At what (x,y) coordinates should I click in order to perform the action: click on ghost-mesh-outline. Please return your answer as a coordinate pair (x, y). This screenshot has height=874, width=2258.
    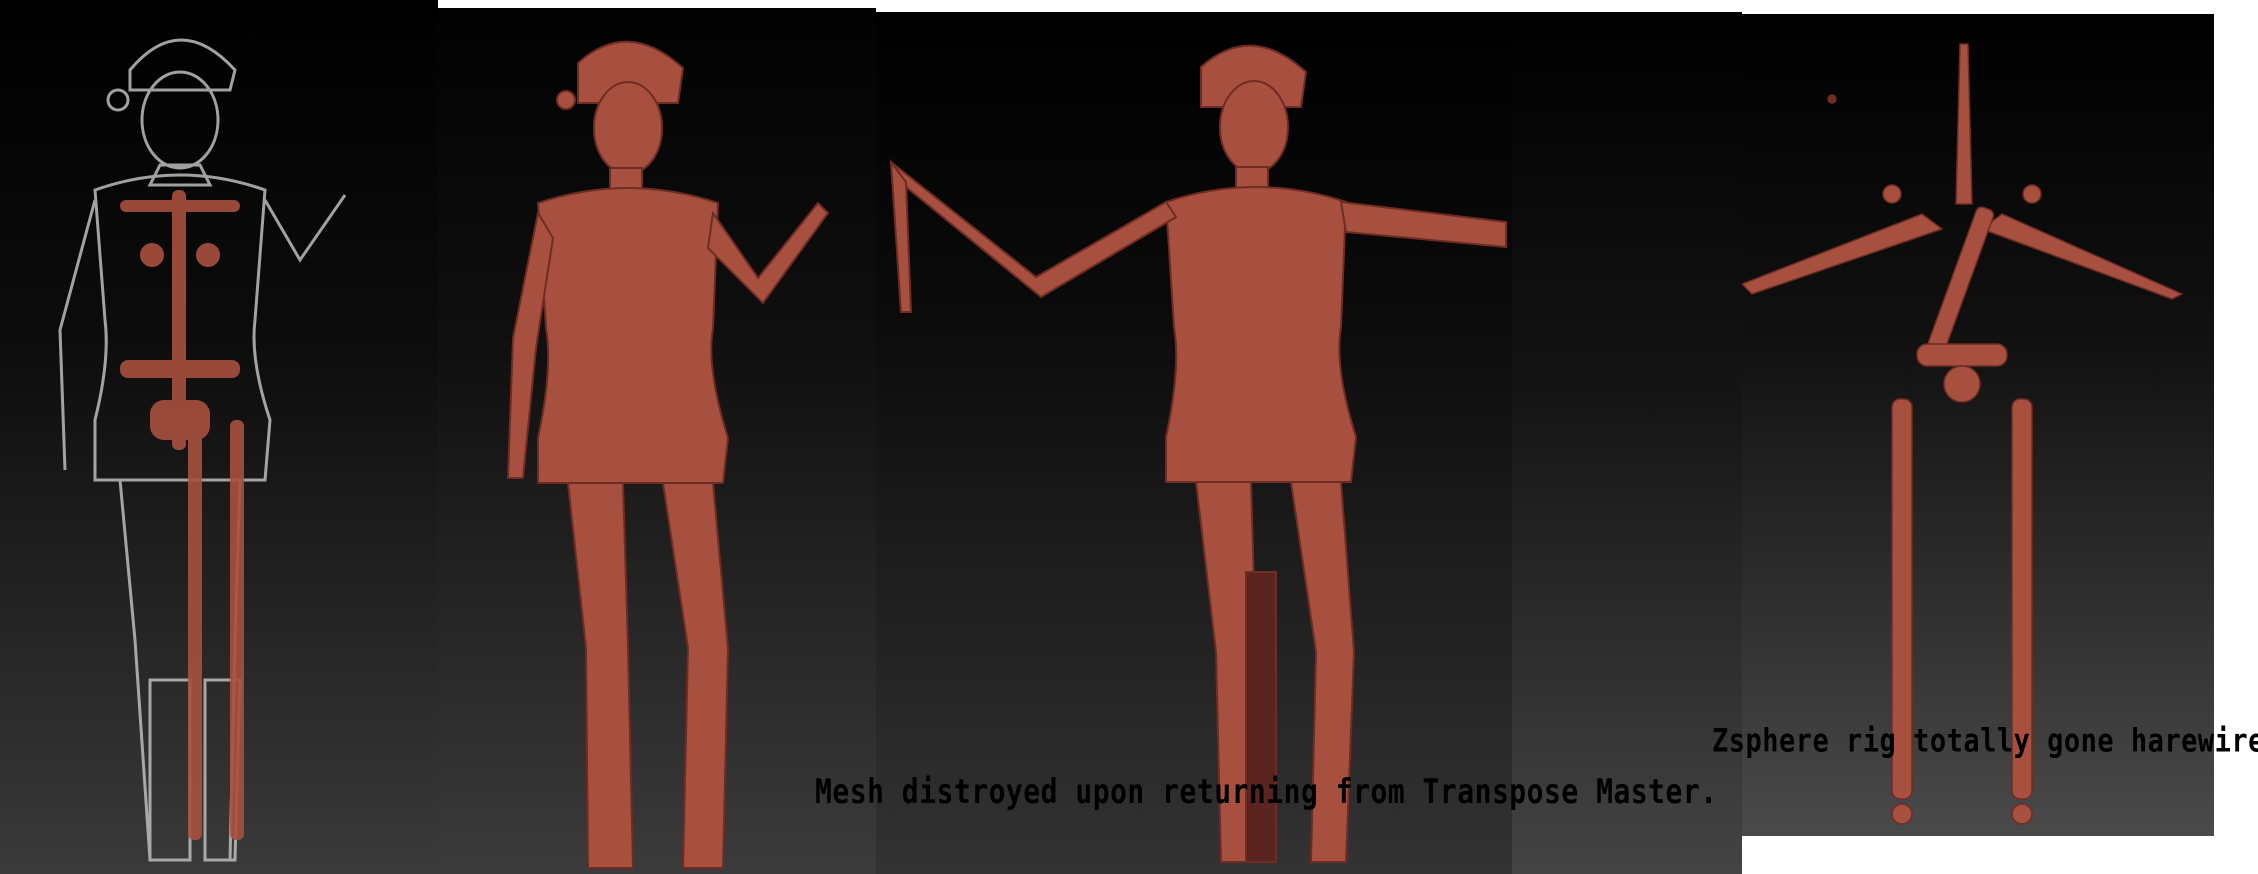
    Looking at the image, I should click on (202, 450).